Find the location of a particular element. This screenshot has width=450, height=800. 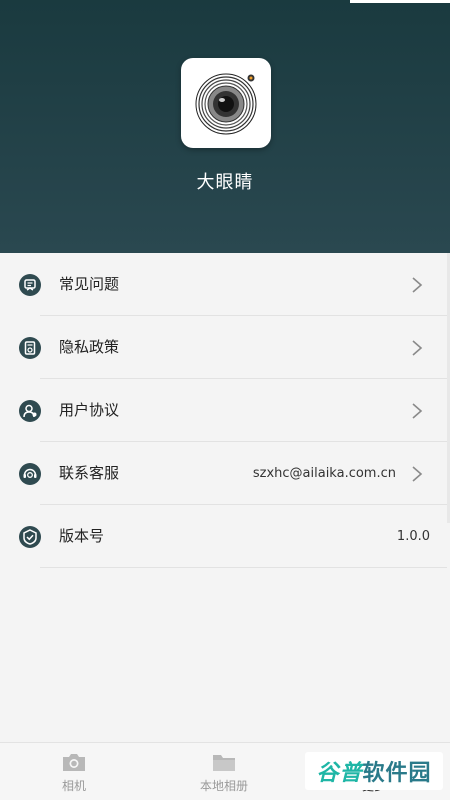

menu-item-privacy: 隐私政策 is located at coordinates (225, 347).